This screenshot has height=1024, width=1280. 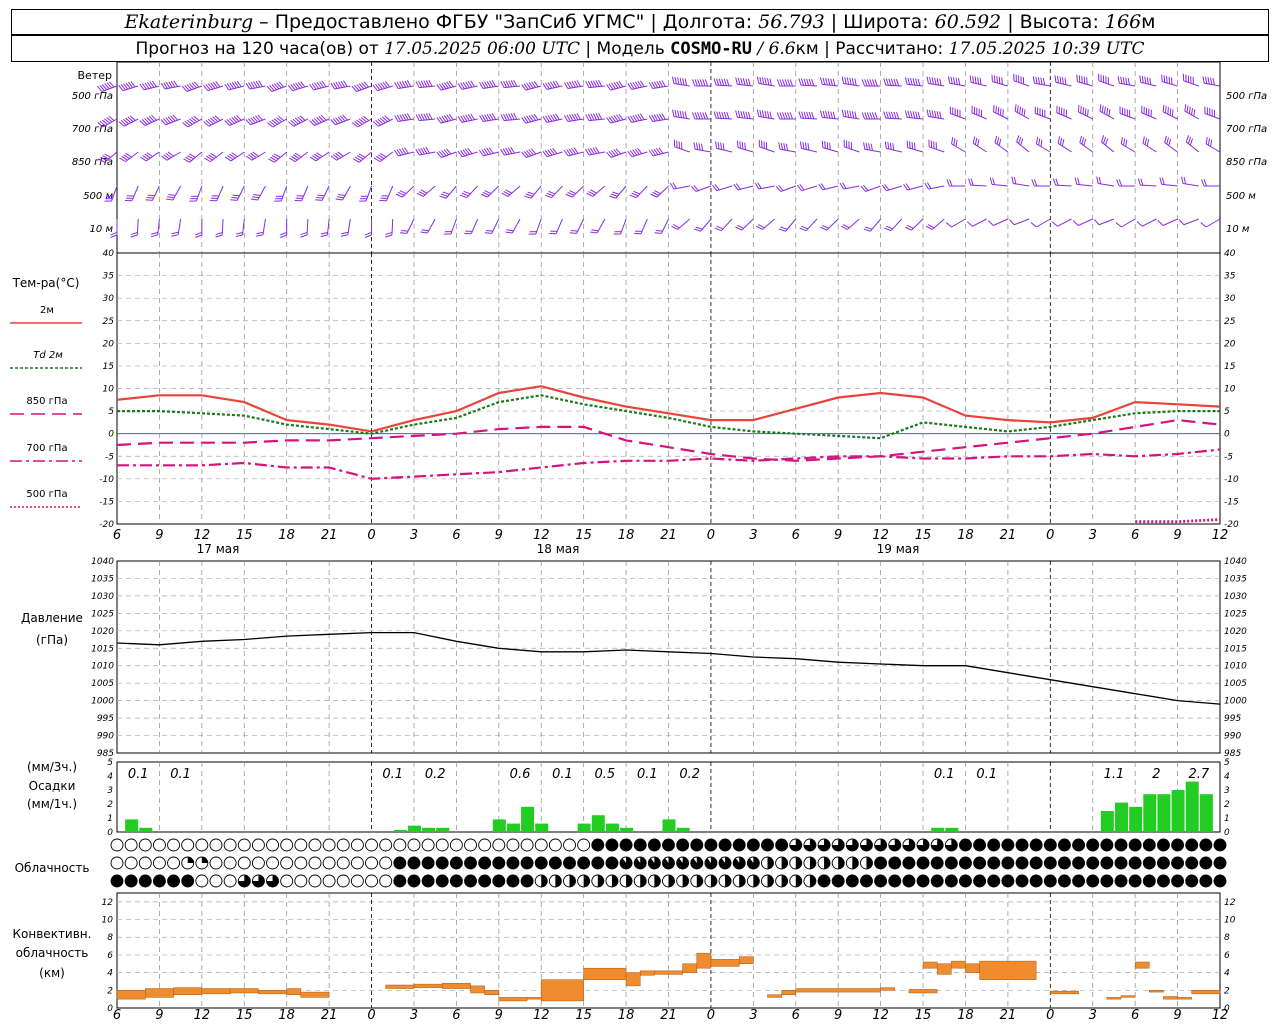 I want to click on precip-y-tick-left: 2, so click(x=110, y=805).